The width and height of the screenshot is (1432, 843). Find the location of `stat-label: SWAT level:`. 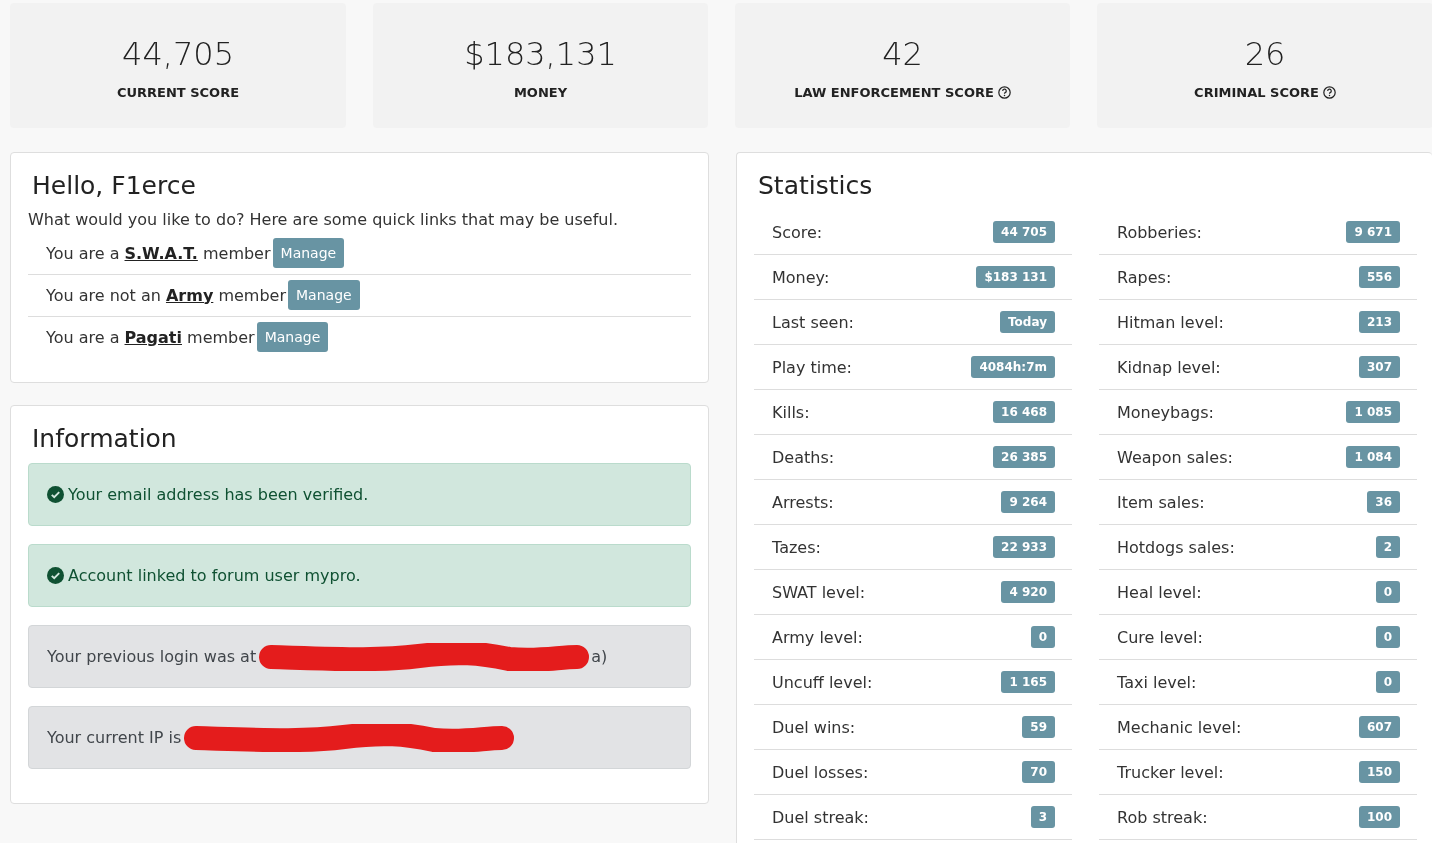

stat-label: SWAT level: is located at coordinates (819, 592).